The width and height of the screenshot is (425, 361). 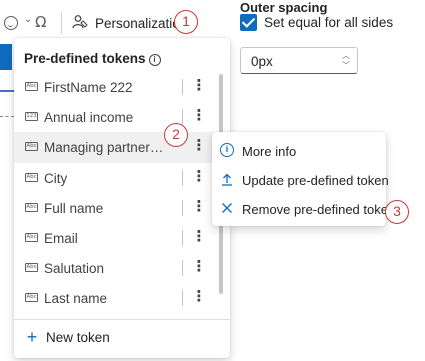 I want to click on menu-footer-divider, so click(x=122, y=319).